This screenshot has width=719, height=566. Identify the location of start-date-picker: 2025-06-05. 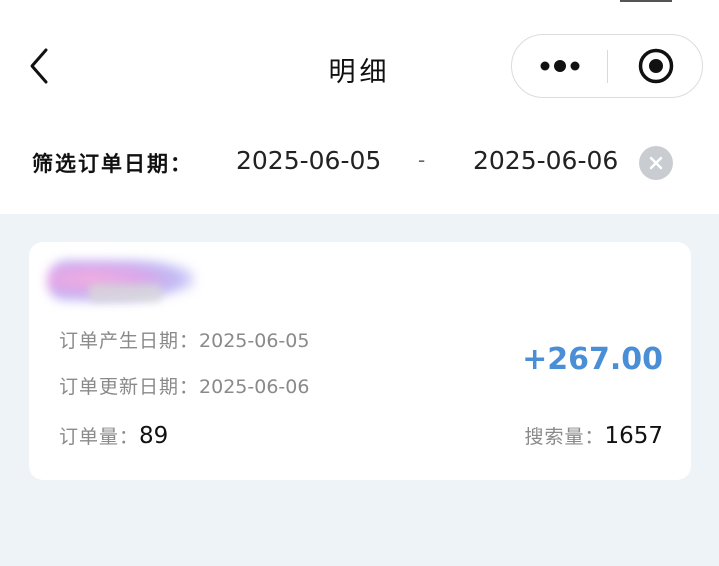
(308, 160).